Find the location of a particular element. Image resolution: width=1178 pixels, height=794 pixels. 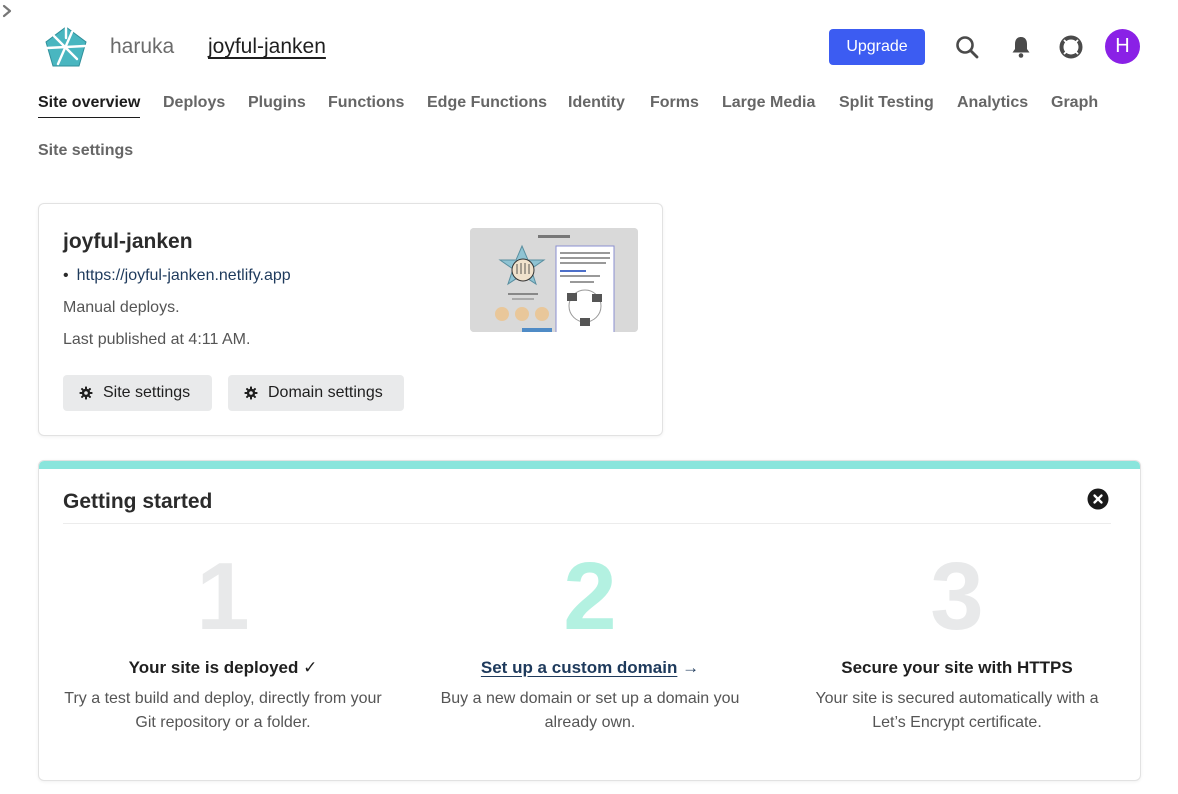

breadcrumb-site: joyful-janken is located at coordinates (267, 47).